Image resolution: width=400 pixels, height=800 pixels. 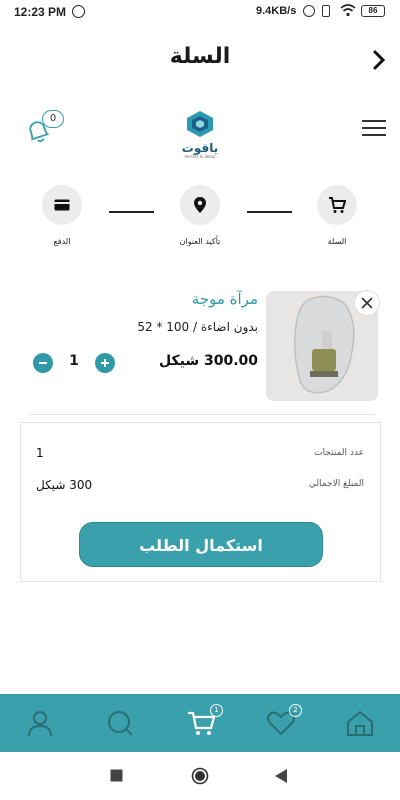 What do you see at coordinates (200, 12) in the screenshot?
I see `status-bar: 12:23 PM 9.4KB/s 86` at bounding box center [200, 12].